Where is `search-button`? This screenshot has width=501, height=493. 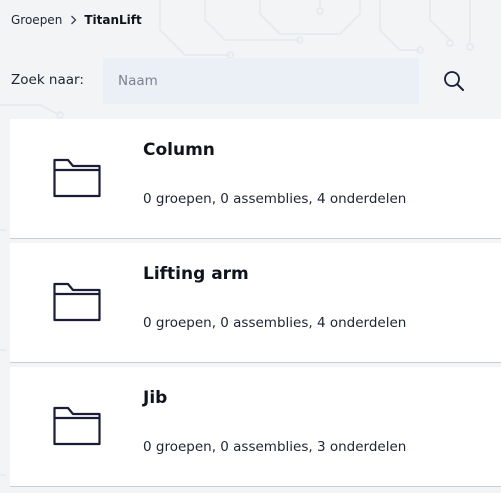 search-button is located at coordinates (454, 81).